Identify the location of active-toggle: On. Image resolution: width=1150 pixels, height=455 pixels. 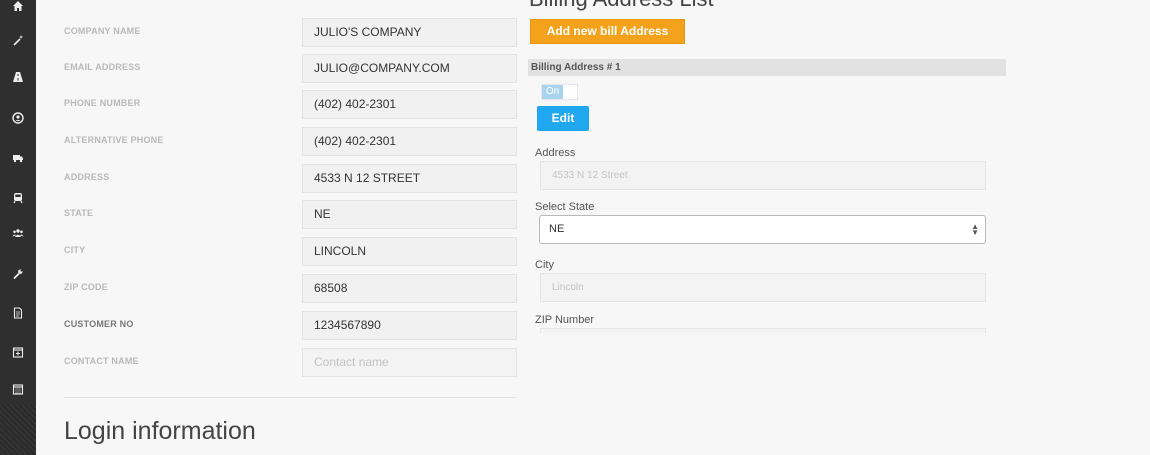
(559, 92).